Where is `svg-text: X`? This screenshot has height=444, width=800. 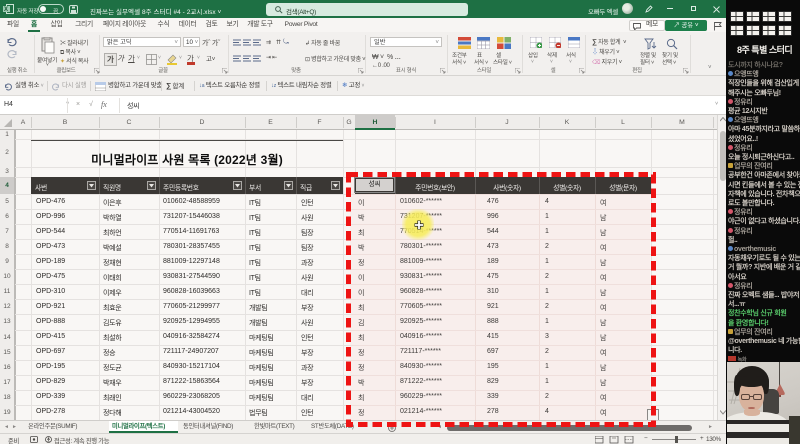 svg-text: X is located at coordinates (6, 10).